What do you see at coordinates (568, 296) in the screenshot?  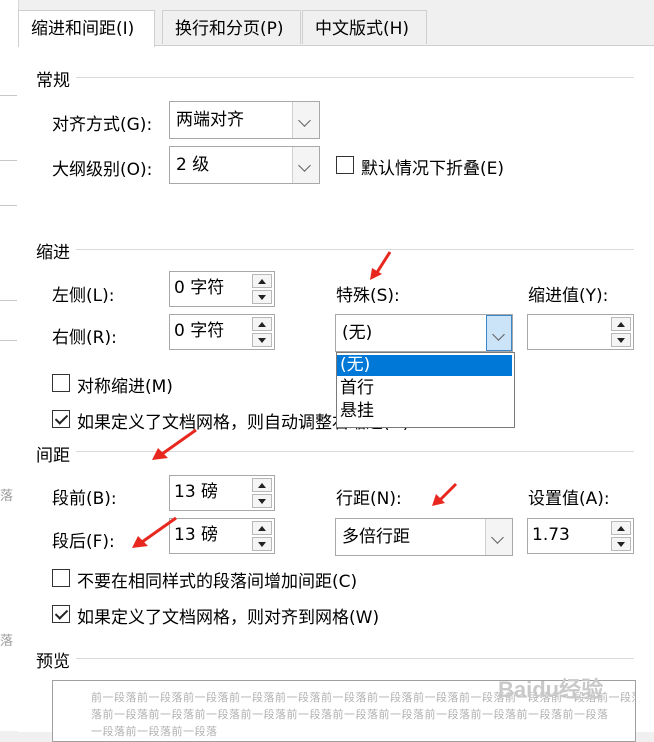 I see `indent-by-label: 缩进值(Y):` at bounding box center [568, 296].